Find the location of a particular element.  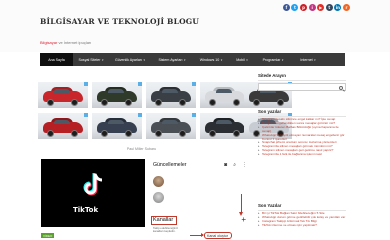

panel-icons: ◙ ⌕ ⋮ is located at coordinates (235, 165).